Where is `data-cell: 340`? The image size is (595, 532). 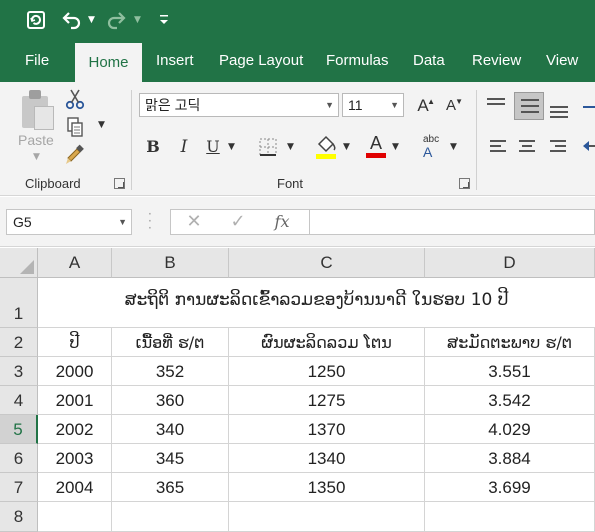
data-cell: 340 is located at coordinates (170, 429).